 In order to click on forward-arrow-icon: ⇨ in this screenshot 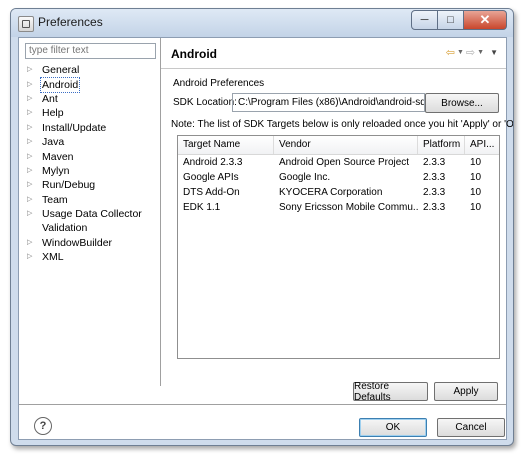, I will do `click(470, 53)`.